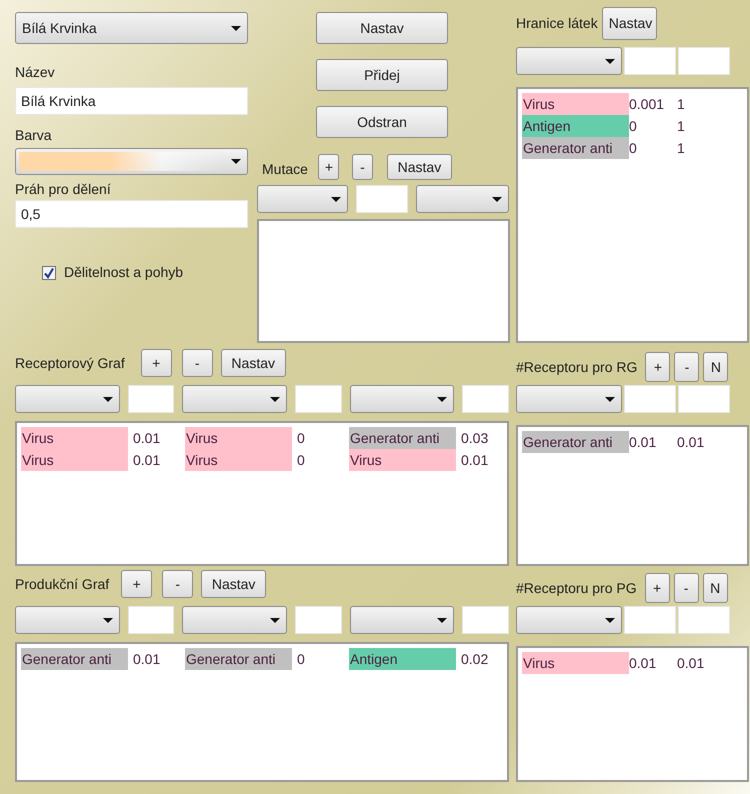 The image size is (750, 794). What do you see at coordinates (49, 273) in the screenshot?
I see `checkbox` at bounding box center [49, 273].